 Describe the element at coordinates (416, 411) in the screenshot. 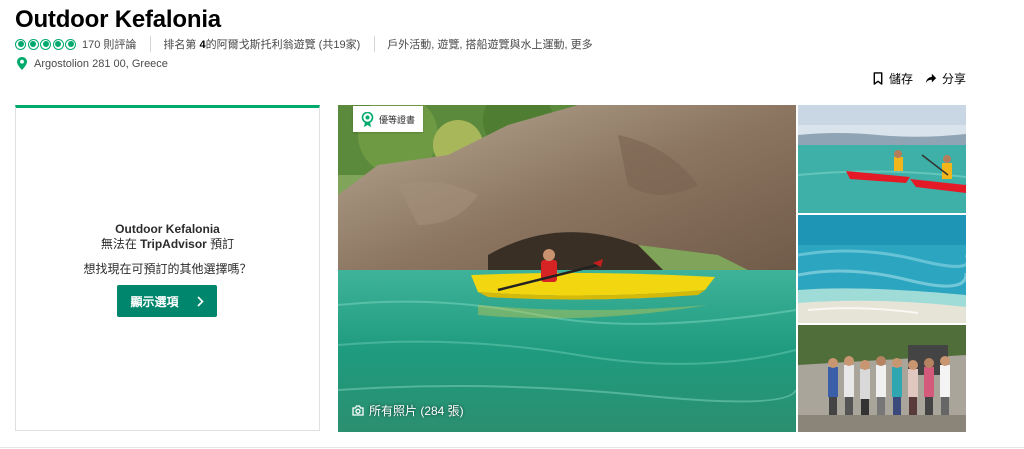

I see `all-photos-label: 所有照片 (284 張)` at that location.